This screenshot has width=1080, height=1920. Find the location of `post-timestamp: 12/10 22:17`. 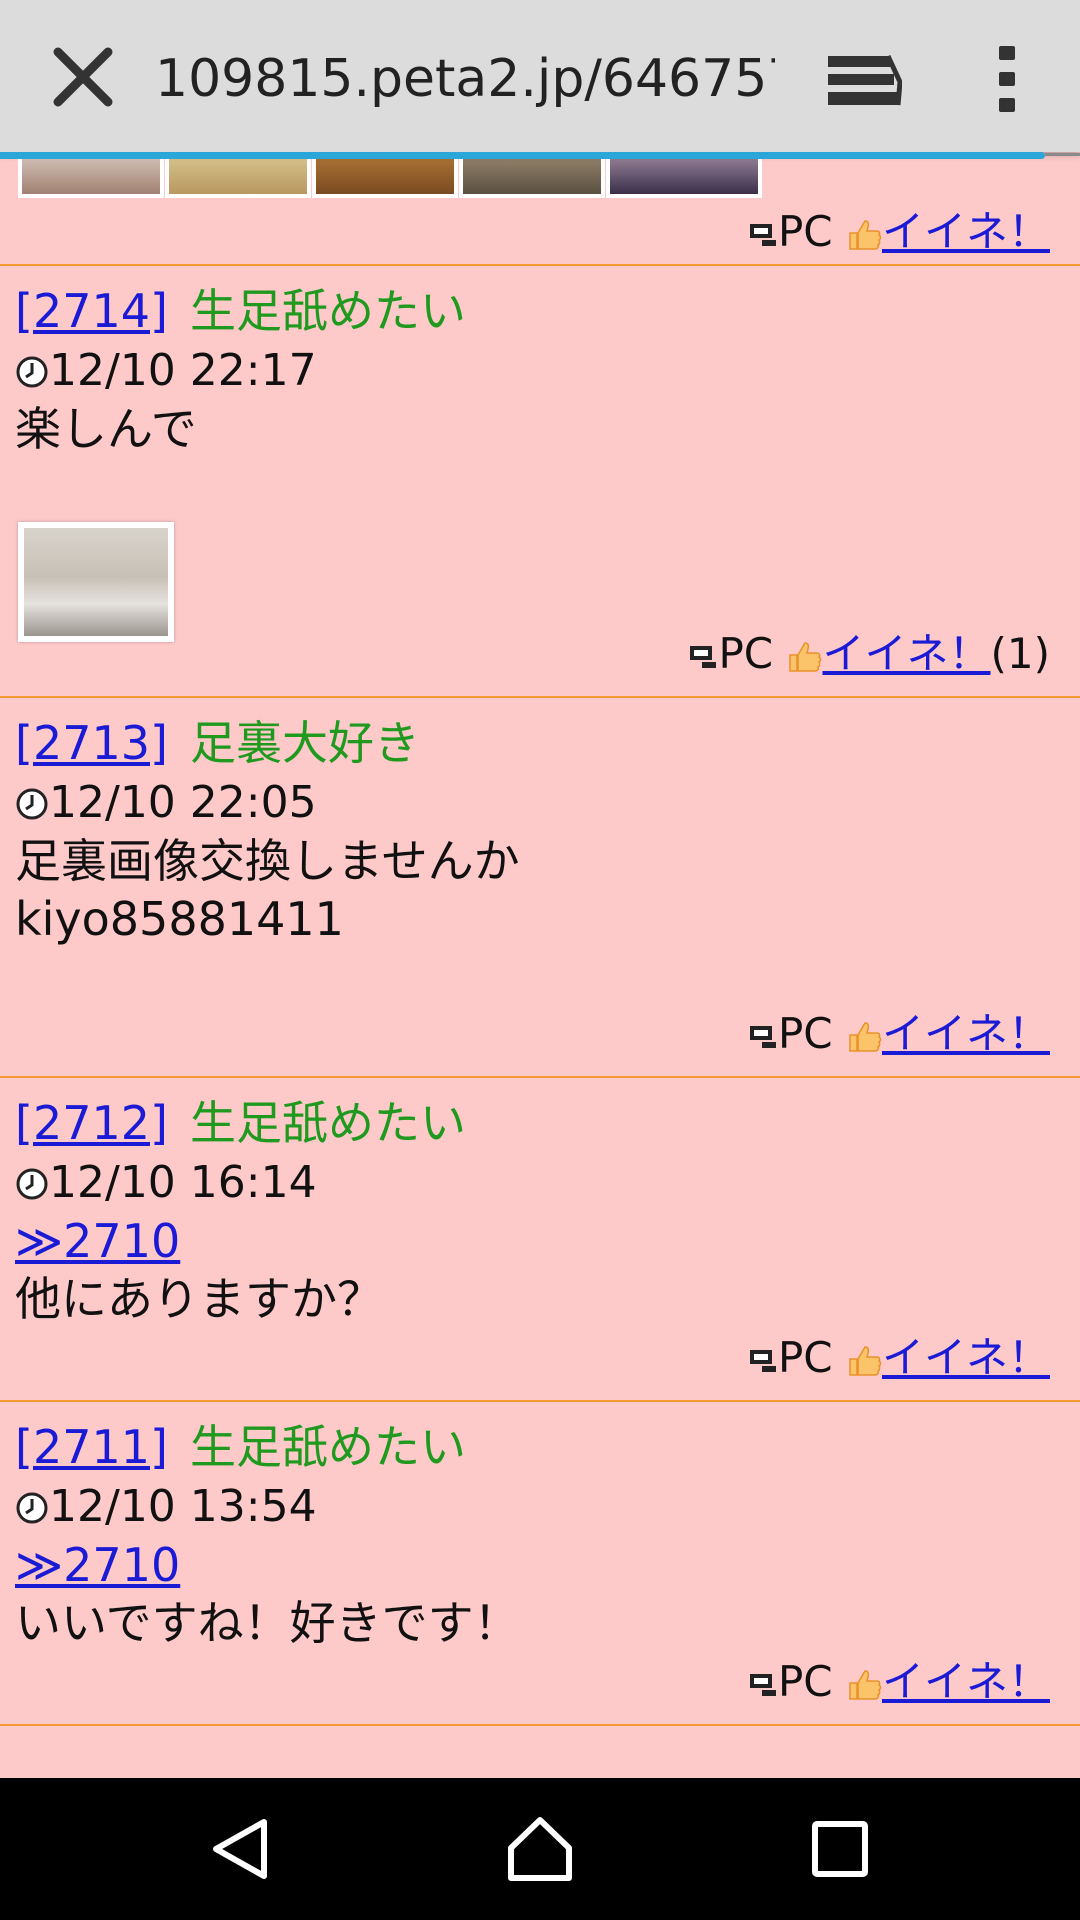

post-timestamp: 12/10 22:17 is located at coordinates (183, 370).